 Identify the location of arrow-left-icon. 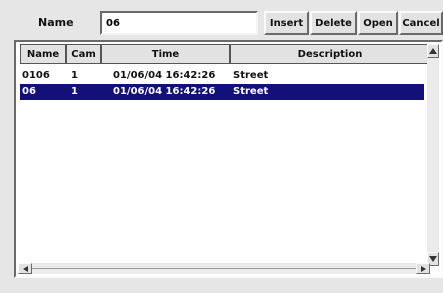
(25, 268).